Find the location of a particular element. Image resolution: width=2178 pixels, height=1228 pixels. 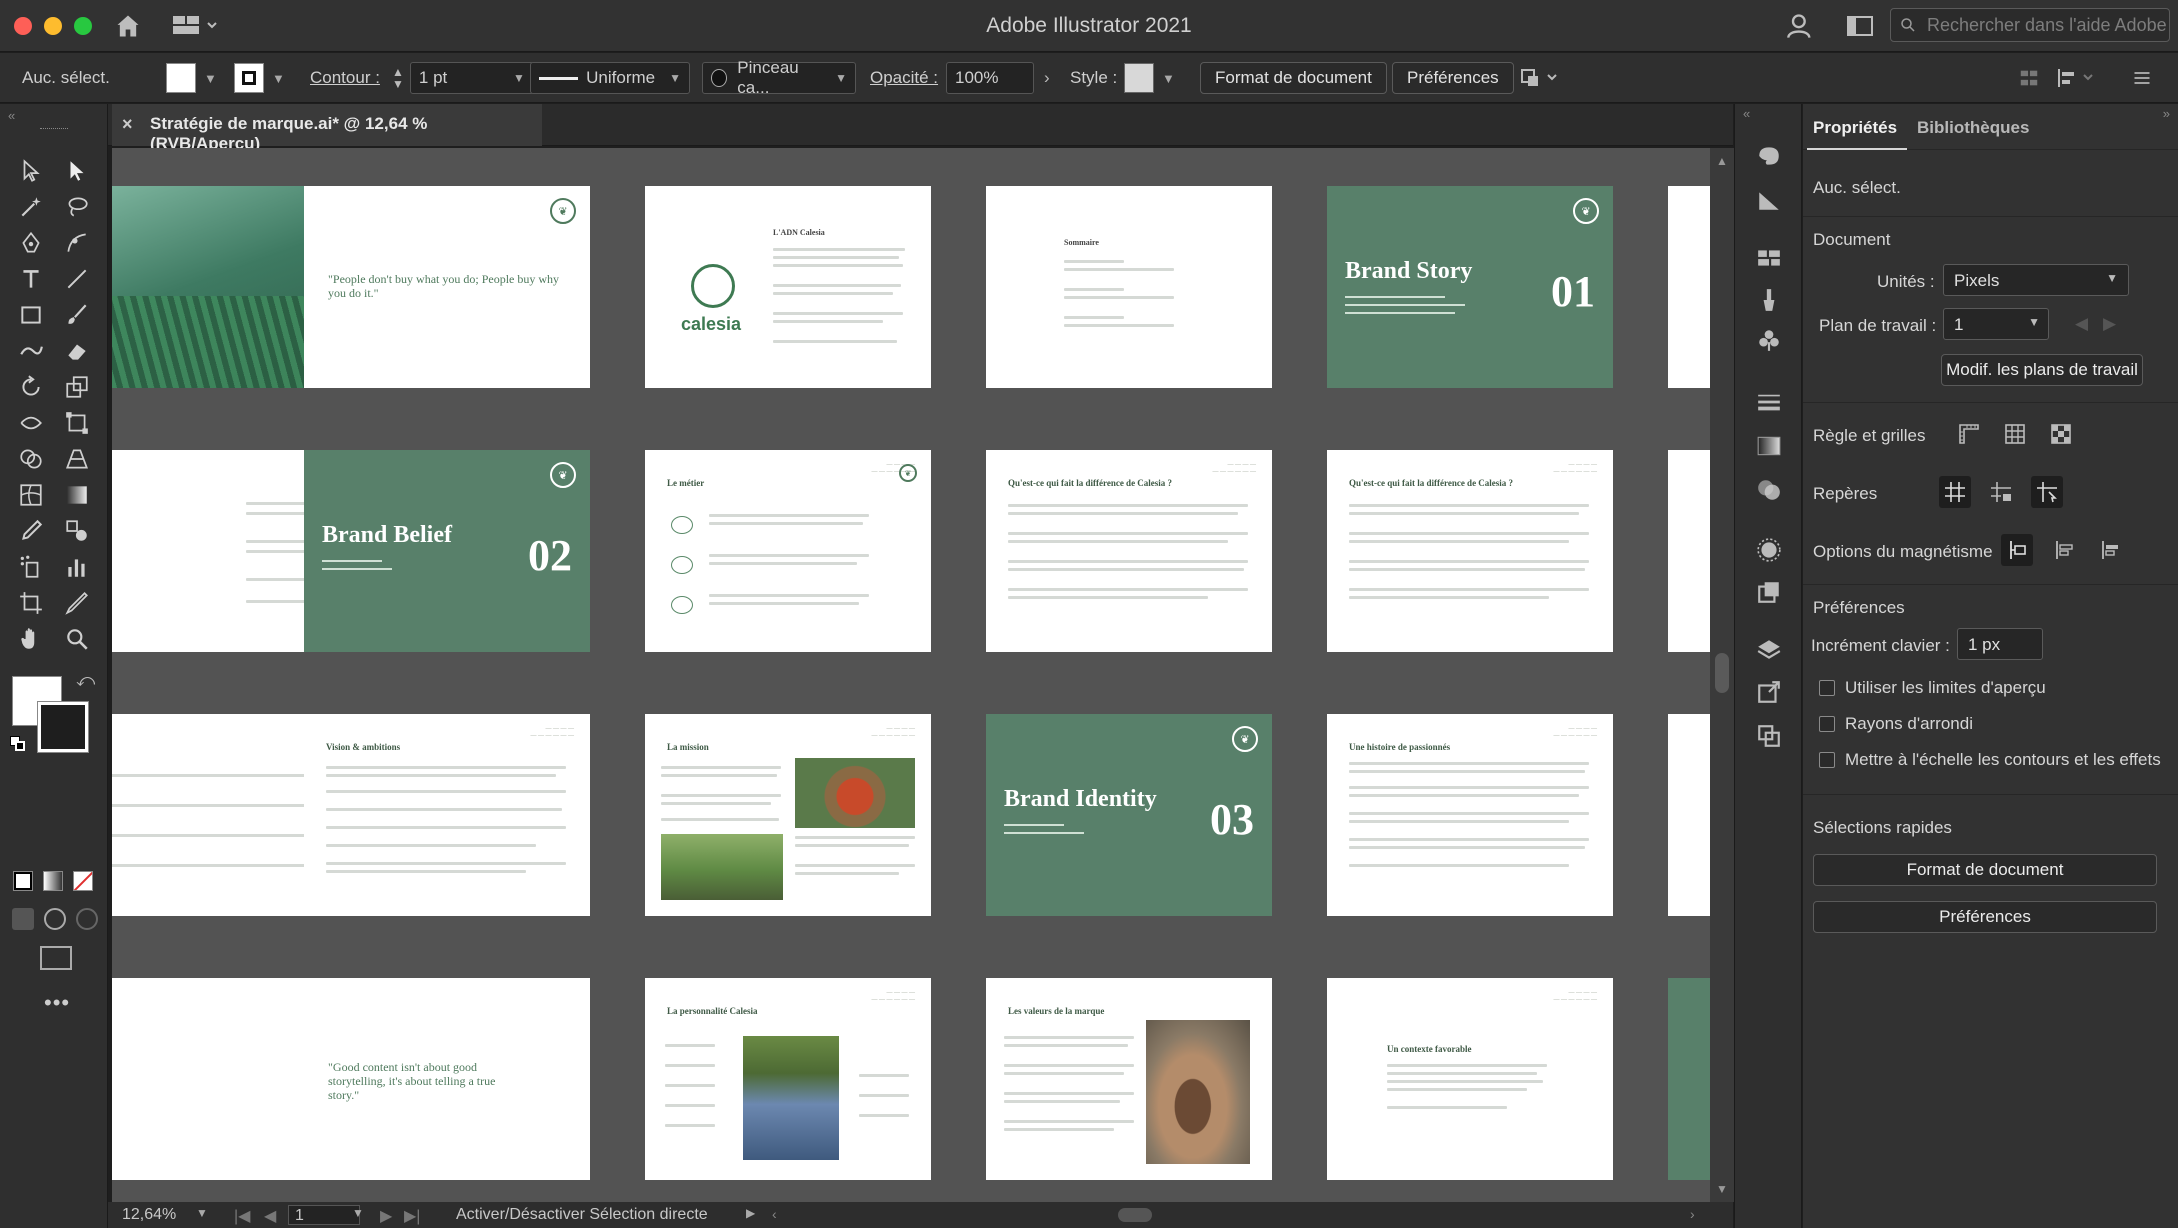

rectangle-tool-icon is located at coordinates (31, 315).